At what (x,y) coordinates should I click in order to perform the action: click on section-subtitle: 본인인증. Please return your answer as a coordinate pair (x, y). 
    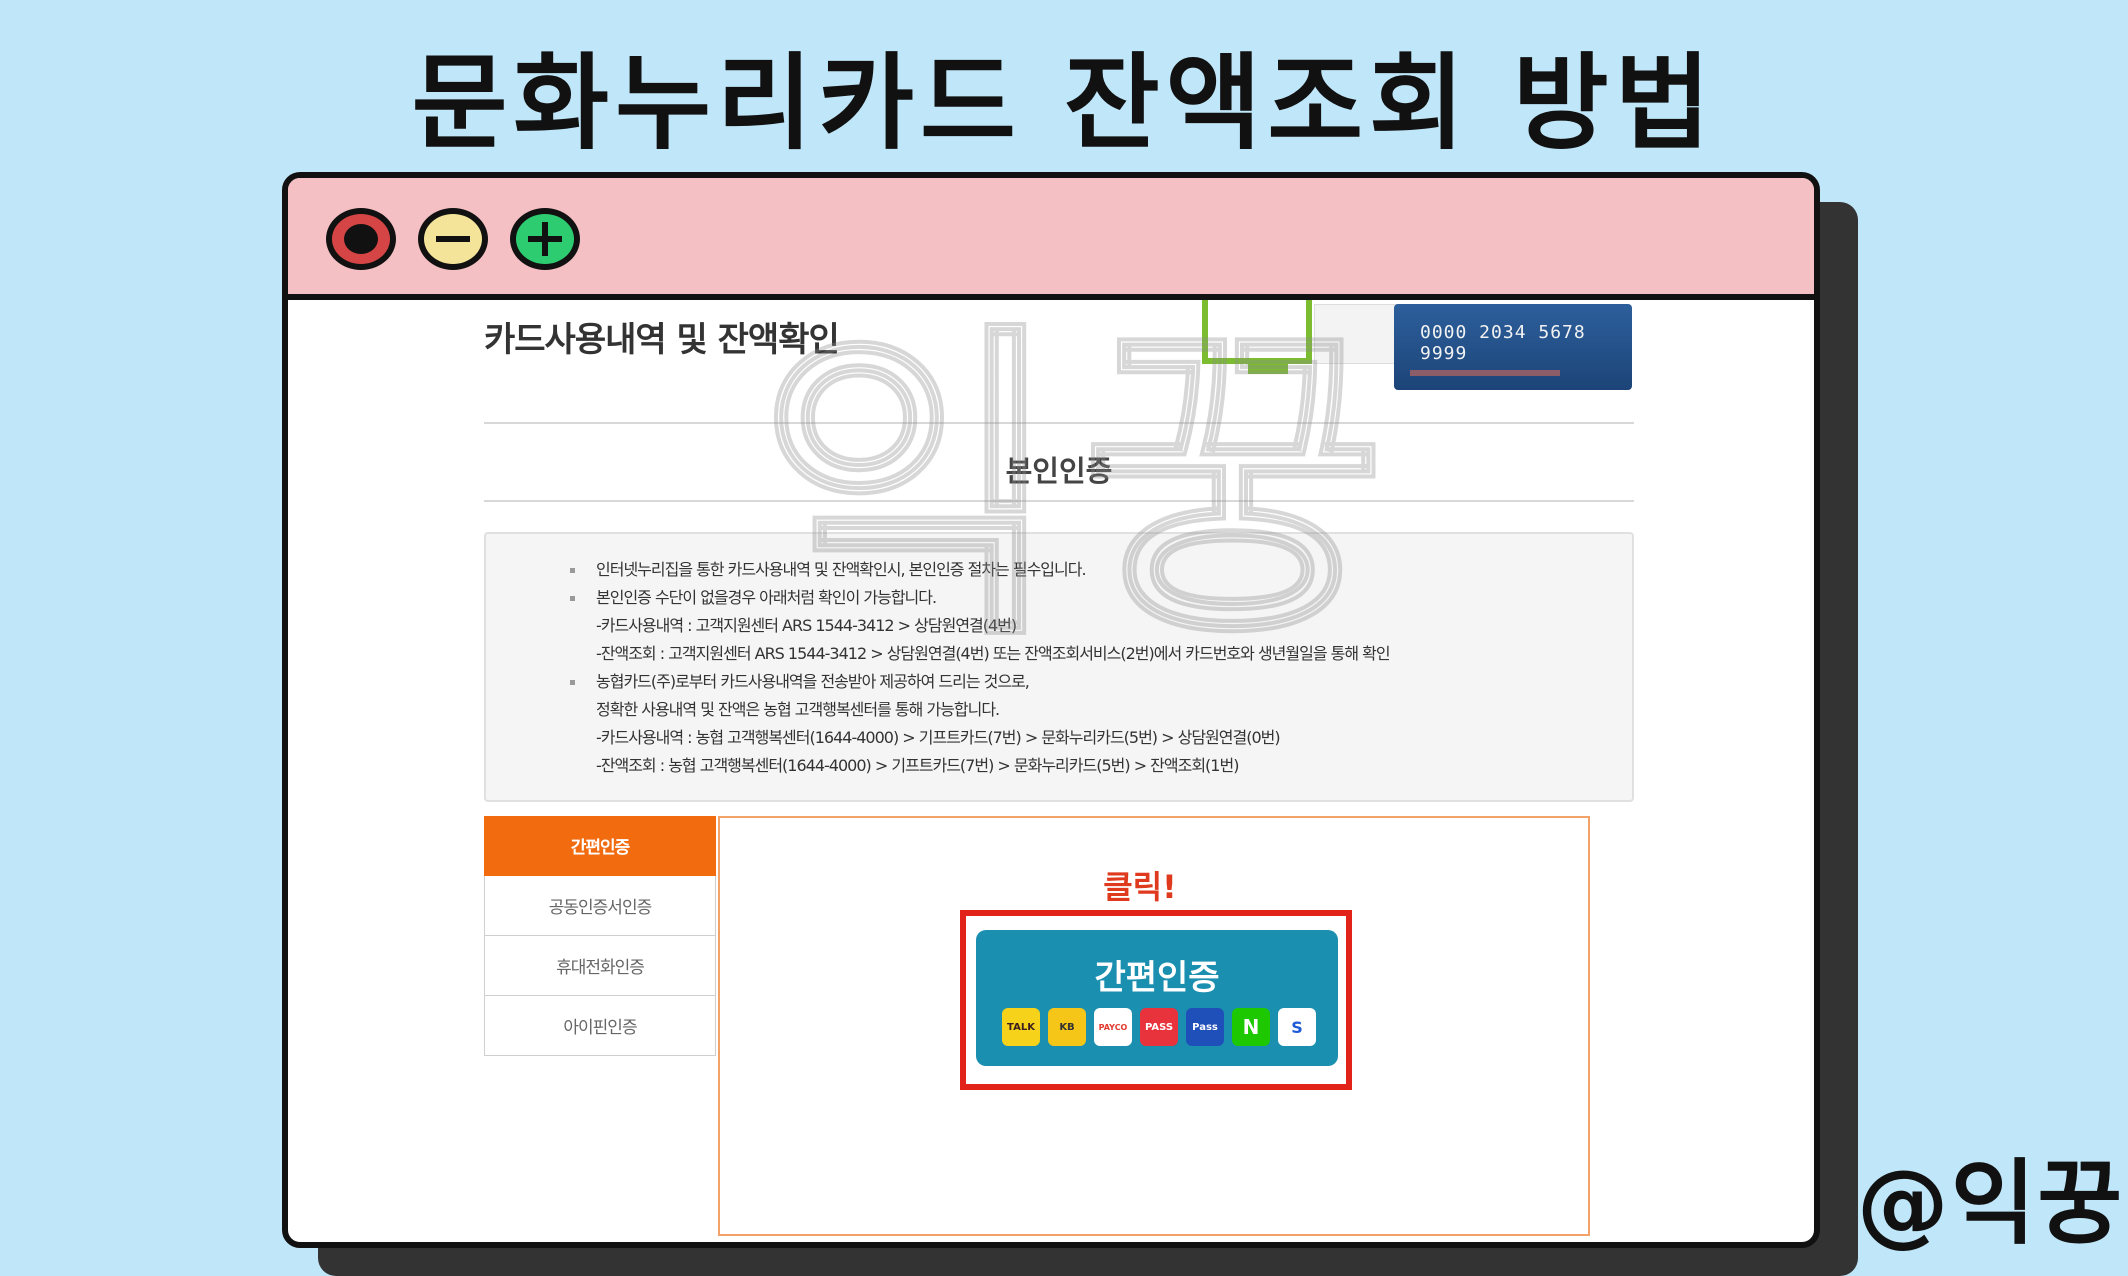
    Looking at the image, I should click on (1059, 471).